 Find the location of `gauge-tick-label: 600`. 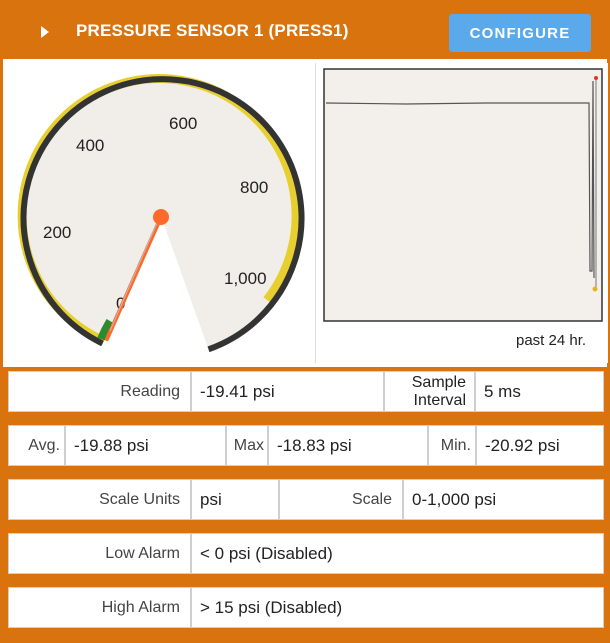

gauge-tick-label: 600 is located at coordinates (183, 123).